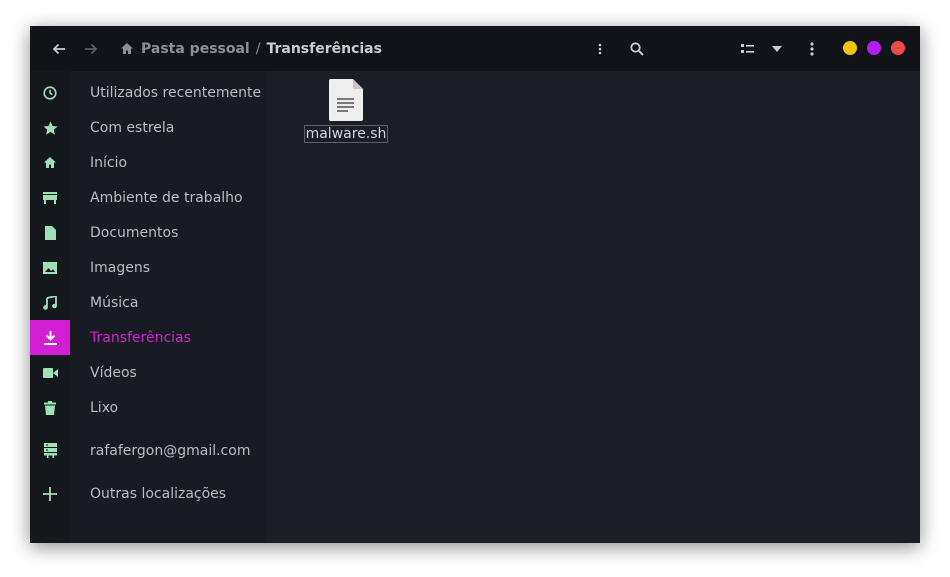 The image size is (950, 577). I want to click on sidebar-item-label: Documentos, so click(134, 232).